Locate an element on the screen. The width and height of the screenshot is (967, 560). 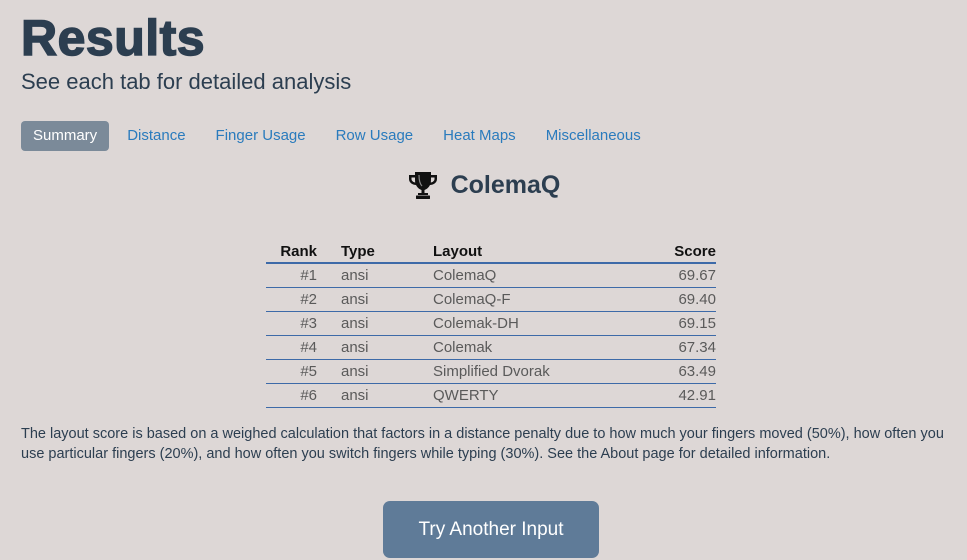
table-row: #3 ansi Colemak-DH 69.15 is located at coordinates (491, 323).